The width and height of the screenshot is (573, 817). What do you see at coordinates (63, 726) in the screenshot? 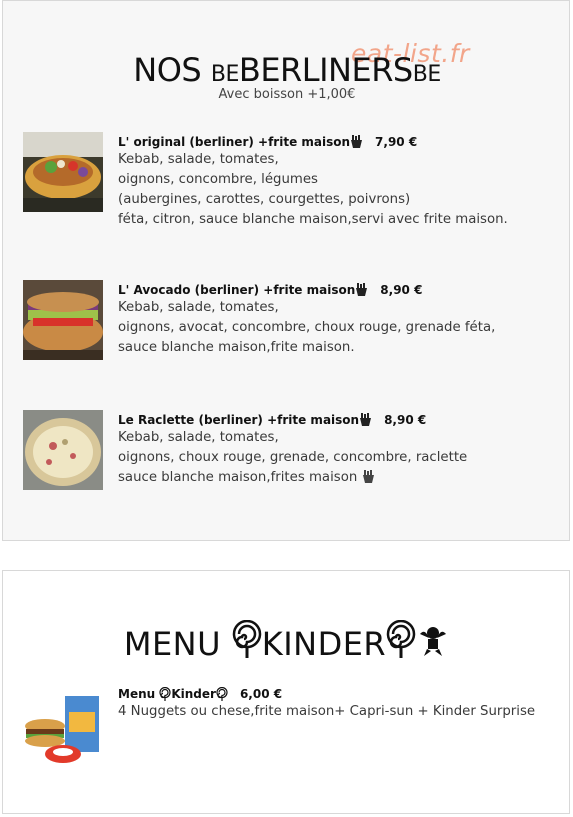
I see `item-image-kinder` at bounding box center [63, 726].